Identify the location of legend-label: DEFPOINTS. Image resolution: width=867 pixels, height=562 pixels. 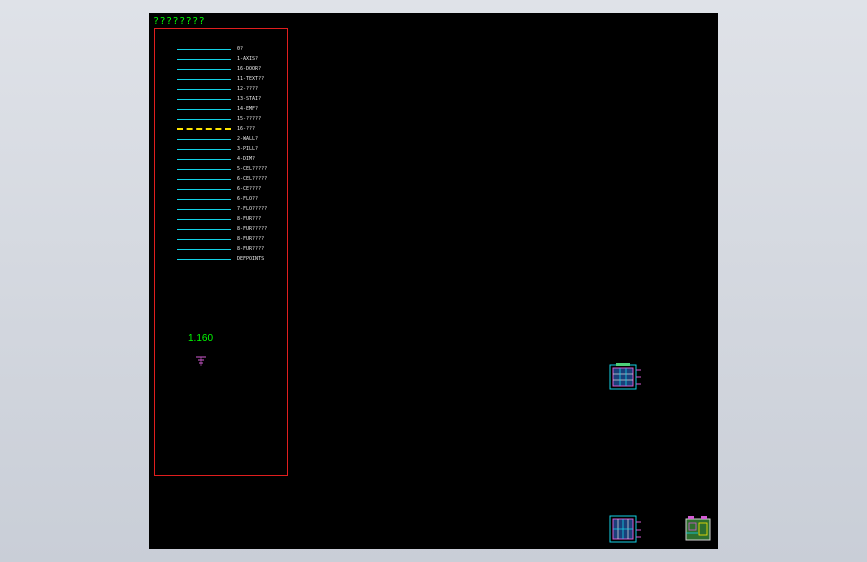
(251, 259).